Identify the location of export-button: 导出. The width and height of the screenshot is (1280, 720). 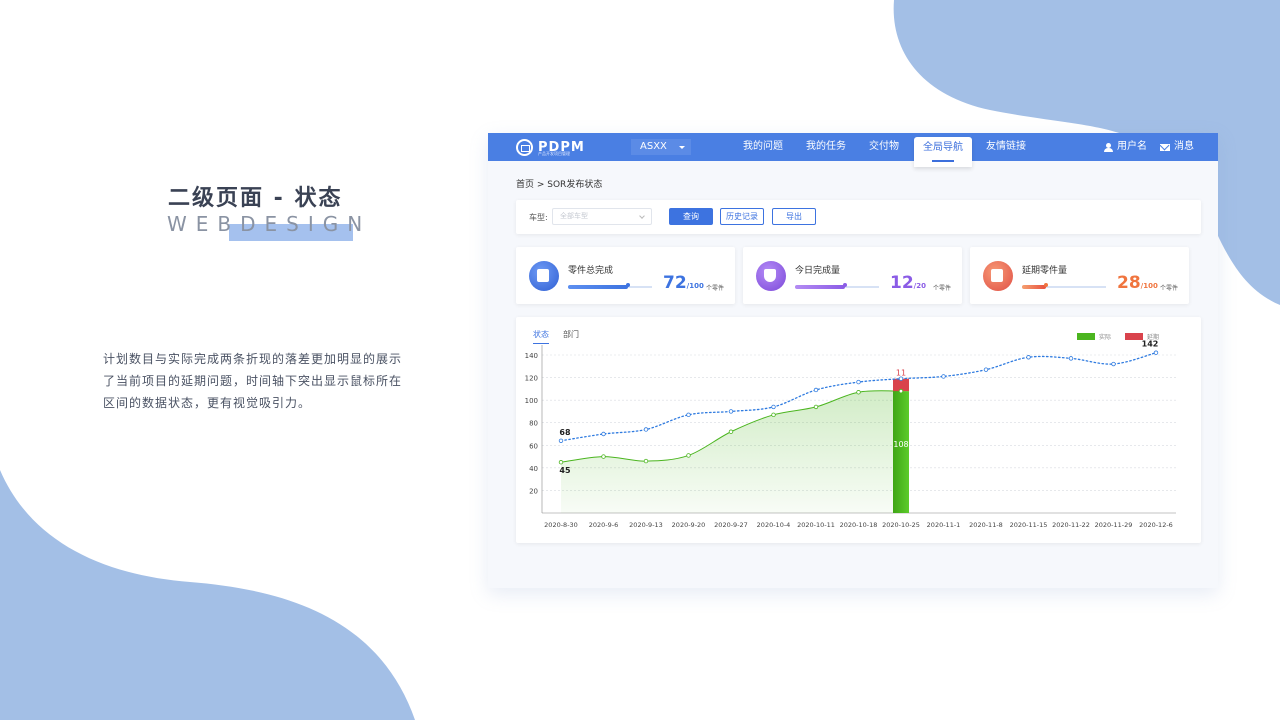
(794, 216).